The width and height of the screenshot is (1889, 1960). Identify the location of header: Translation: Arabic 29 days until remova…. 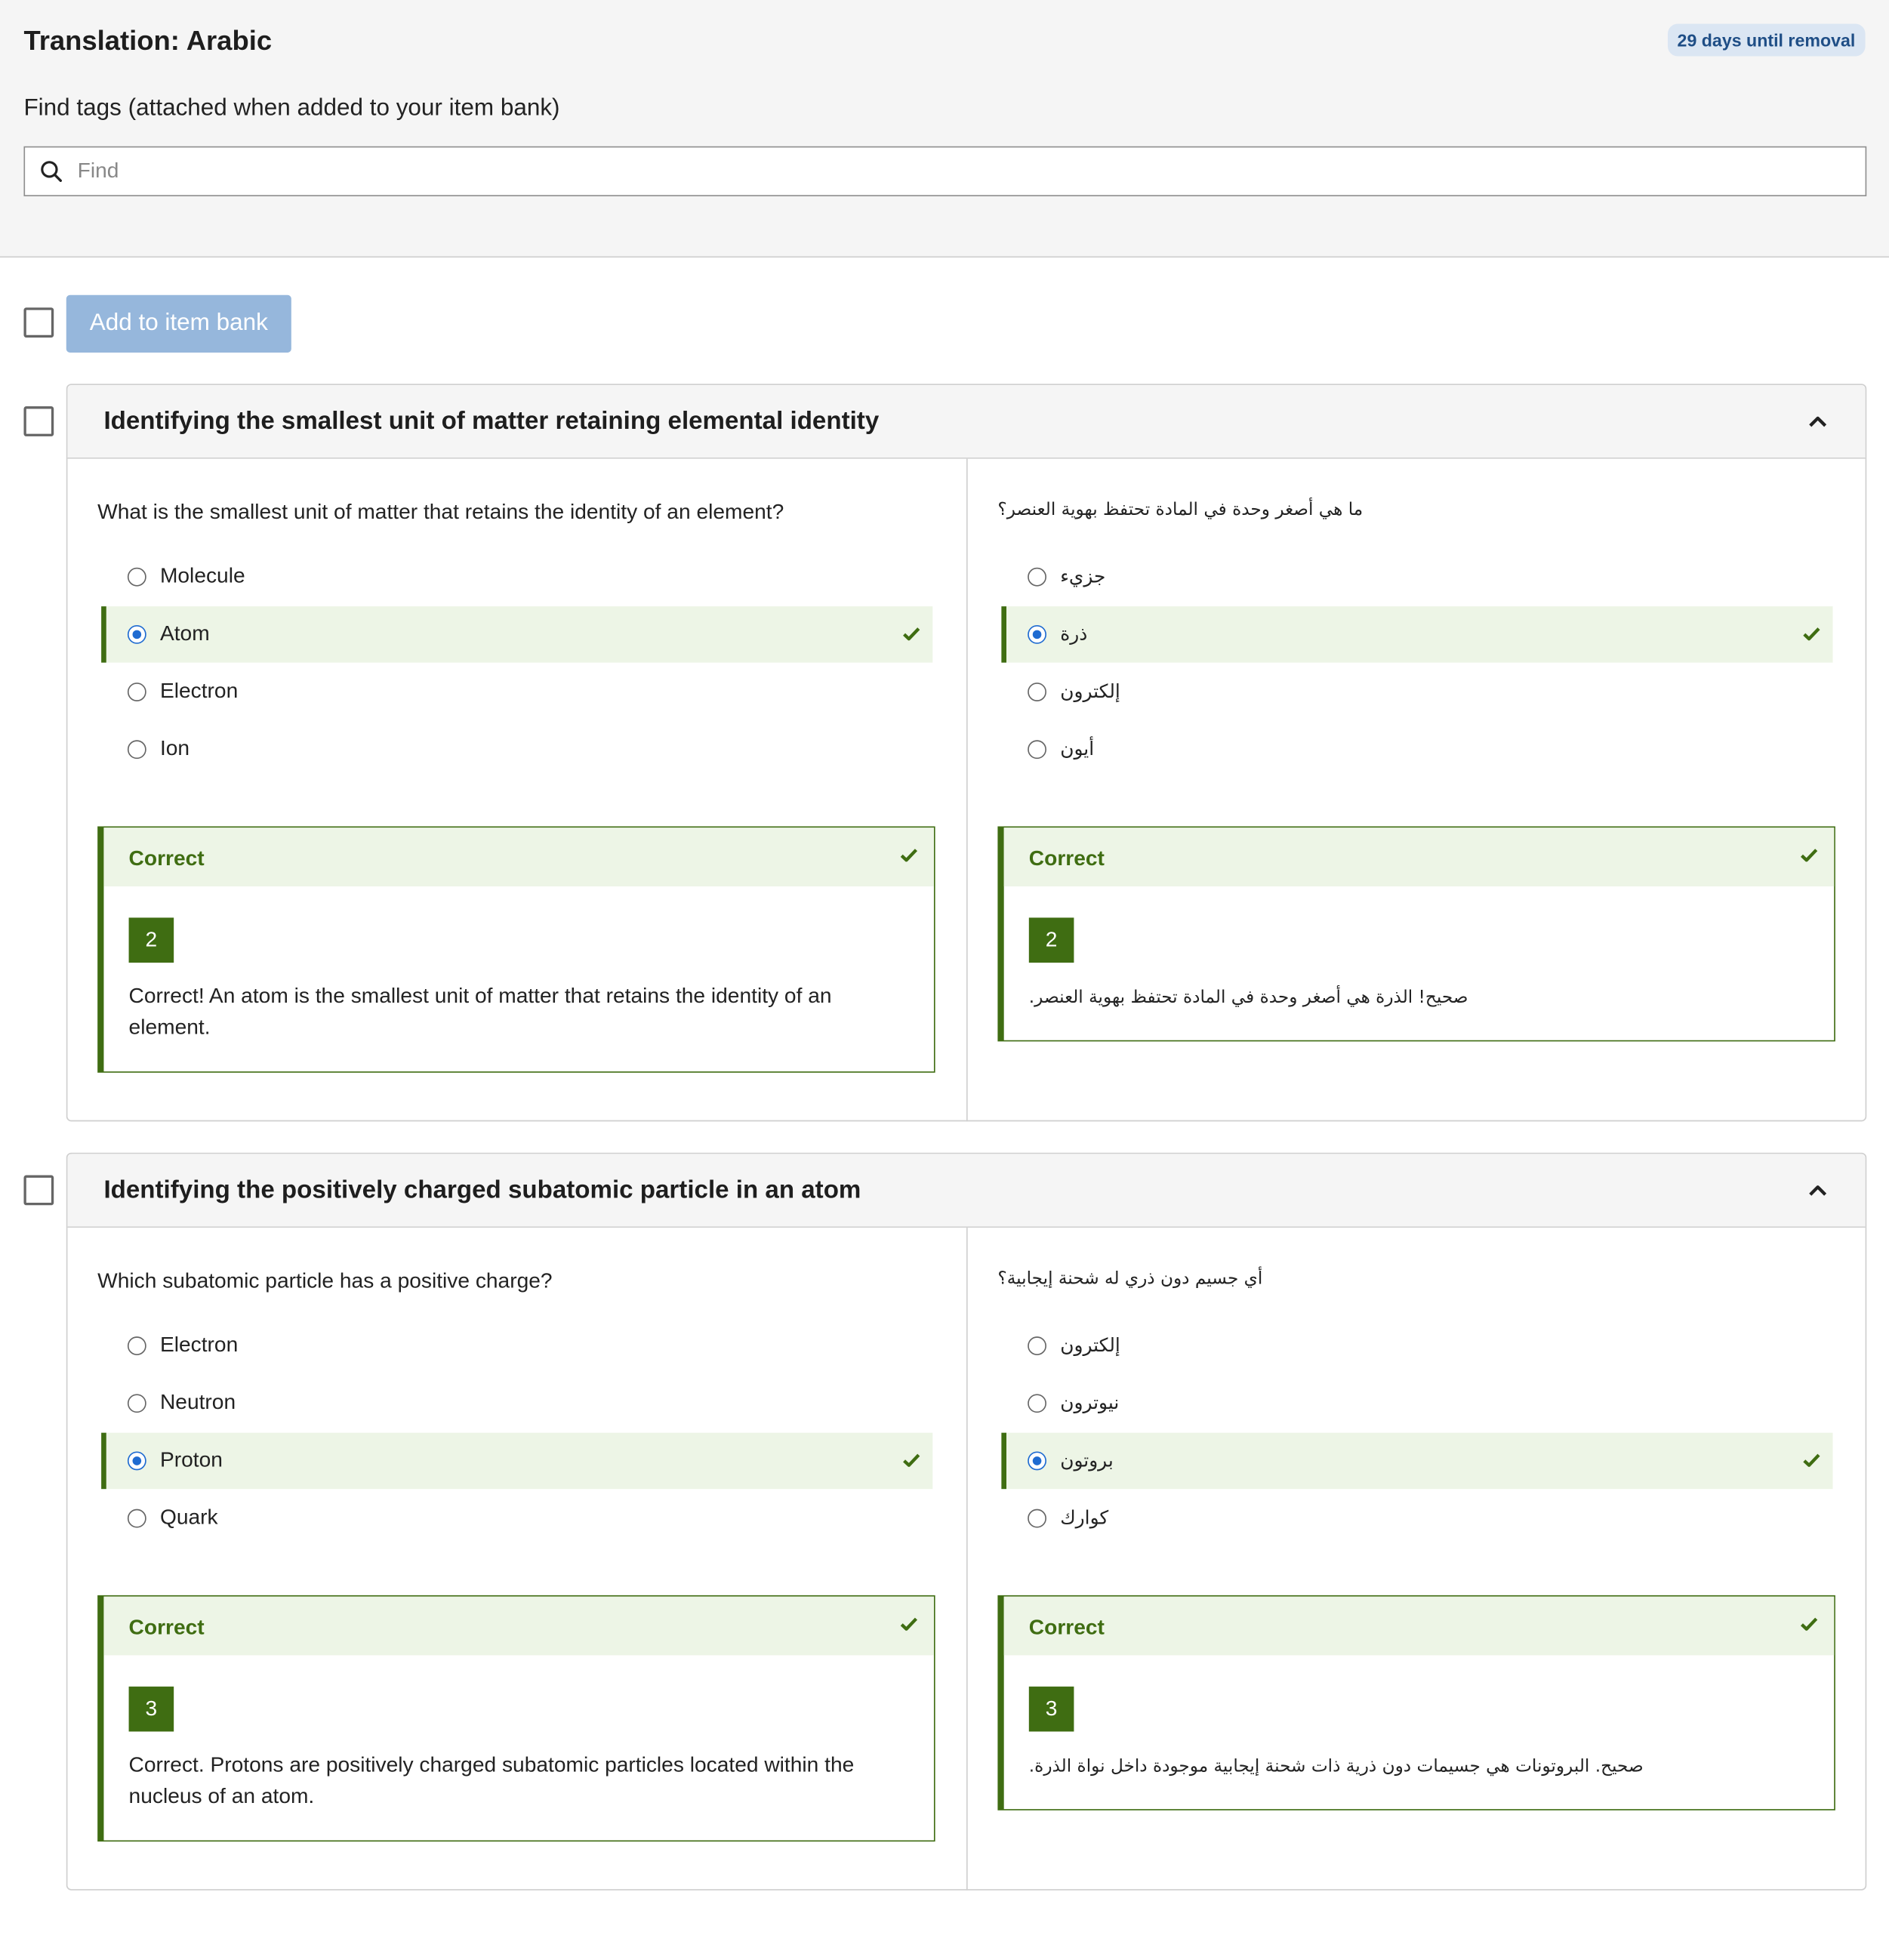
(944, 129).